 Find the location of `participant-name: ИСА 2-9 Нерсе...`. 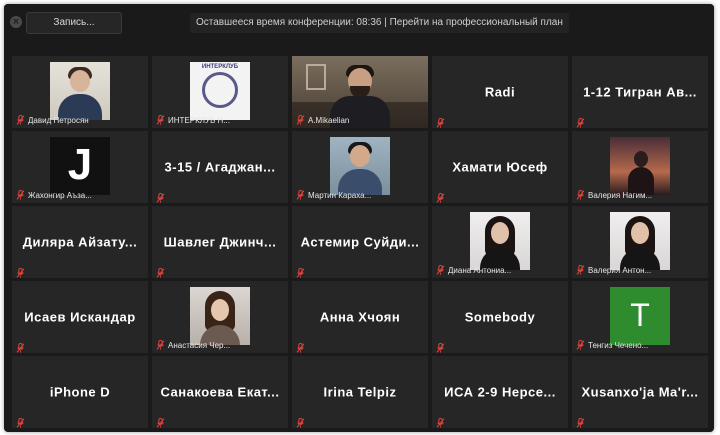

participant-name: ИСА 2-9 Нерсе... is located at coordinates (500, 392).